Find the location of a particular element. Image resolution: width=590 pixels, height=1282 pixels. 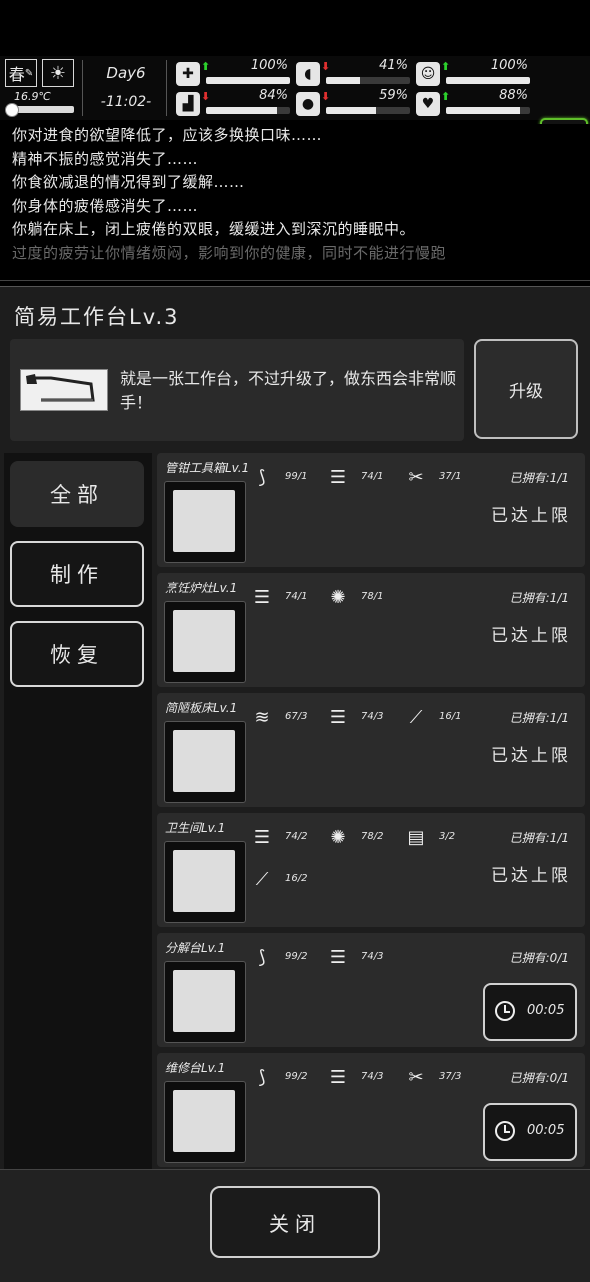

recipe-name: 简陋板床Lv.1 is located at coordinates (201, 708).